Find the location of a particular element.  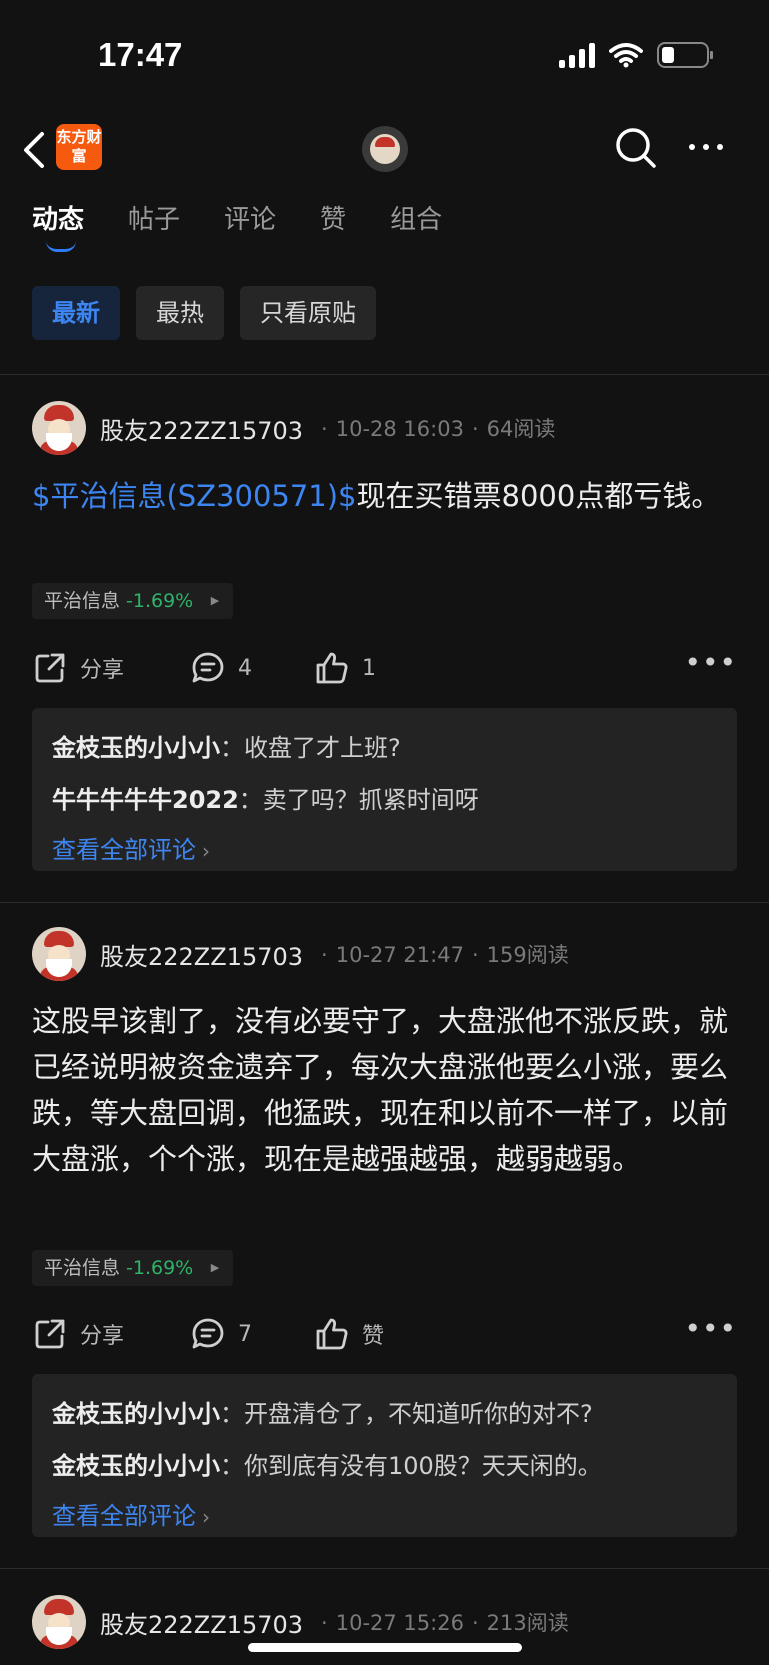

comment-button: 4 is located at coordinates (221, 668).